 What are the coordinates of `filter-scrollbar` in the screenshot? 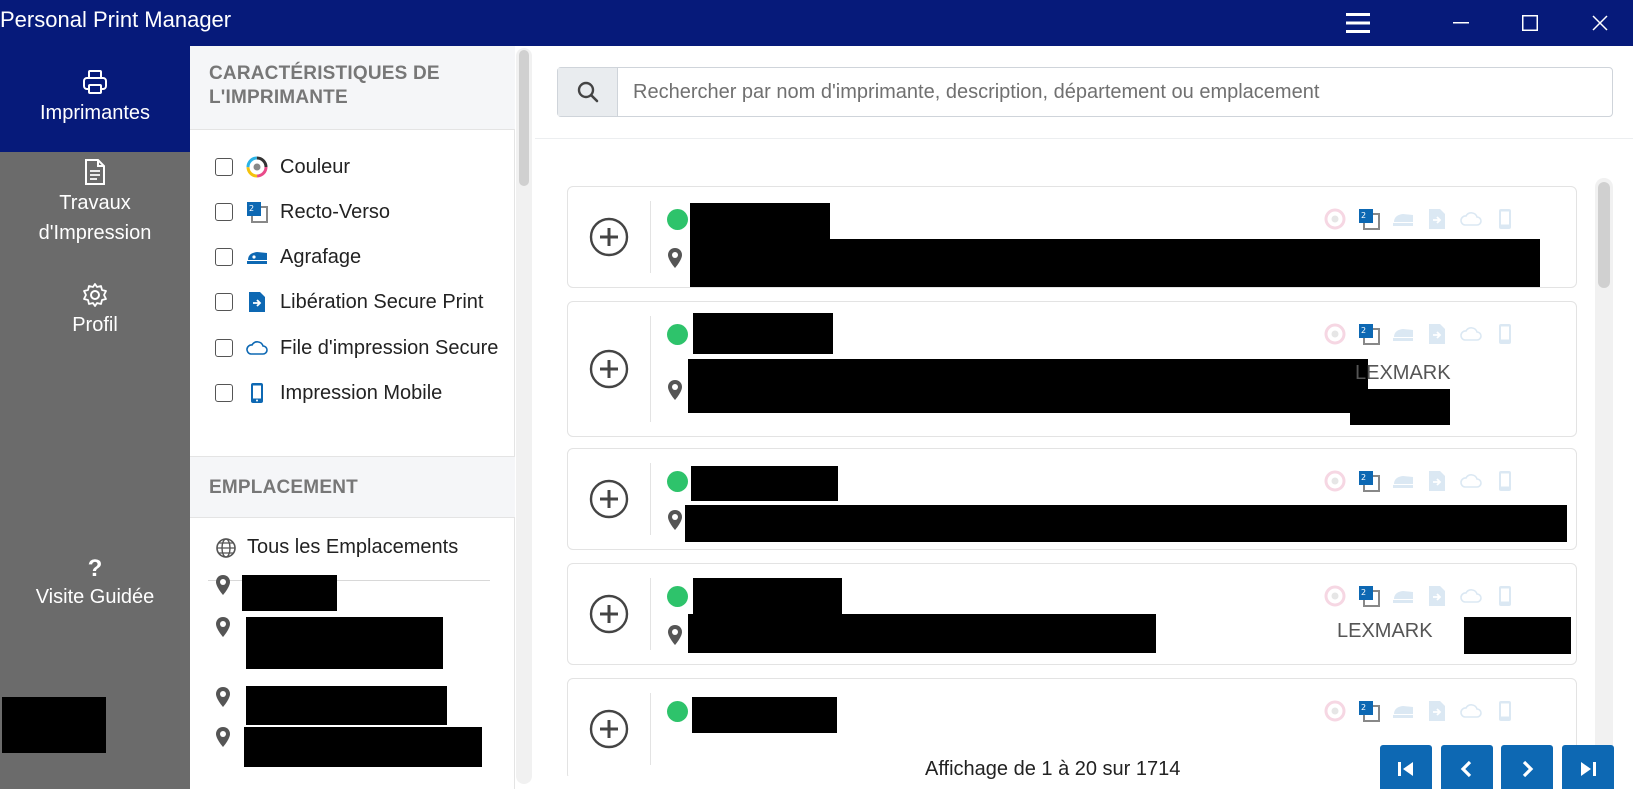 It's located at (524, 416).